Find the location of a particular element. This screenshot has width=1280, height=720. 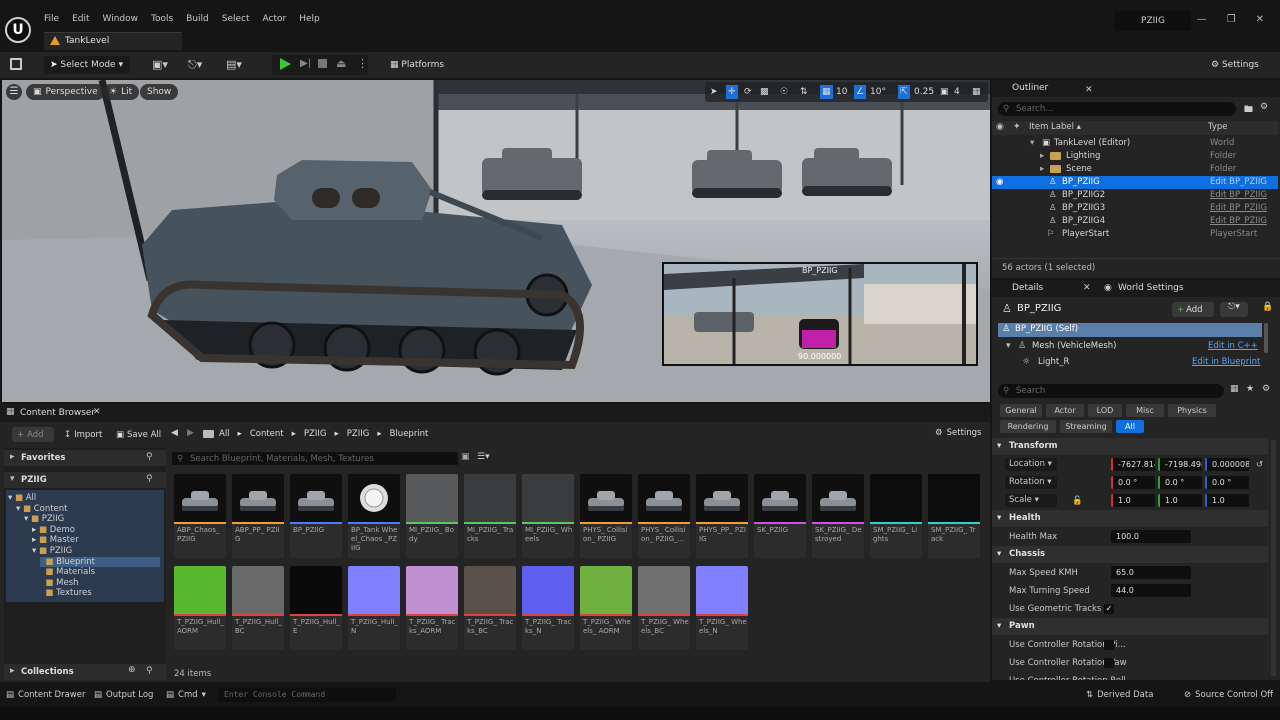

asset-tile: T_PZIIG_ Wheels_N is located at coordinates (722, 608).